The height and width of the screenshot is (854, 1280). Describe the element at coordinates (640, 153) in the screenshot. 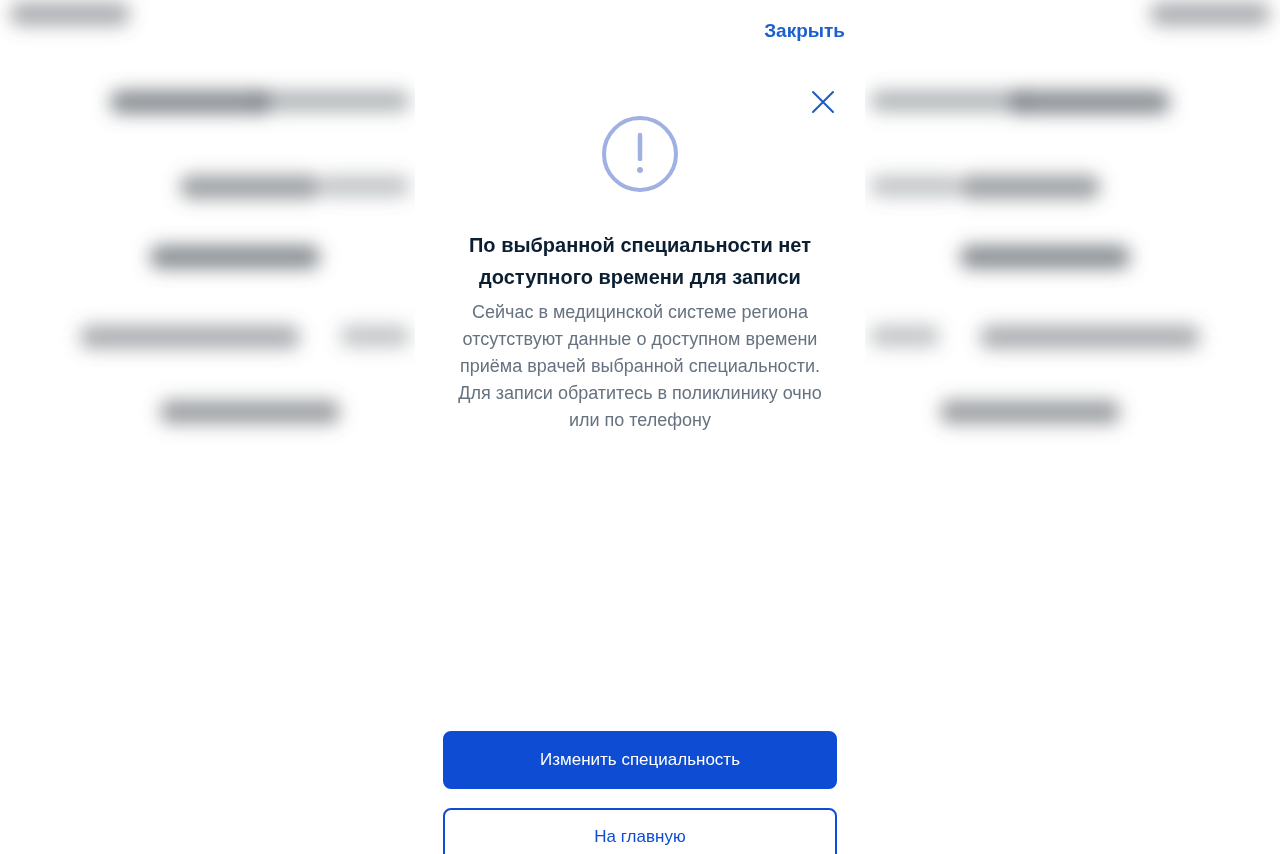

I see `exclamation-icon` at that location.